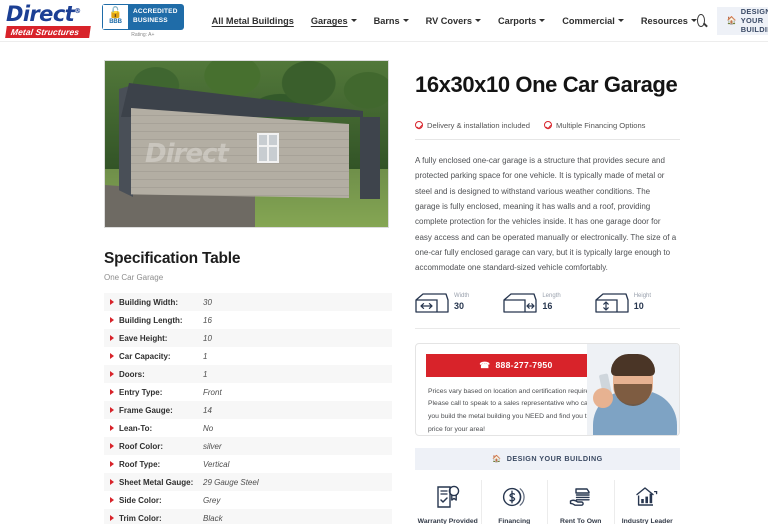 The image size is (768, 524). What do you see at coordinates (520, 303) in the screenshot?
I see `length-icon` at bounding box center [520, 303].